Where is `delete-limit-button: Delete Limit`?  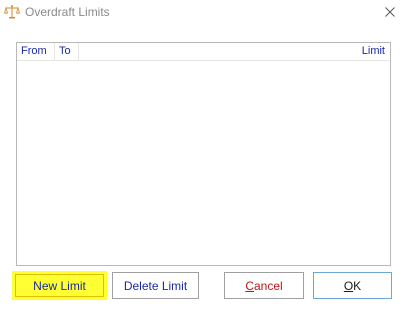 delete-limit-button: Delete Limit is located at coordinates (155, 285).